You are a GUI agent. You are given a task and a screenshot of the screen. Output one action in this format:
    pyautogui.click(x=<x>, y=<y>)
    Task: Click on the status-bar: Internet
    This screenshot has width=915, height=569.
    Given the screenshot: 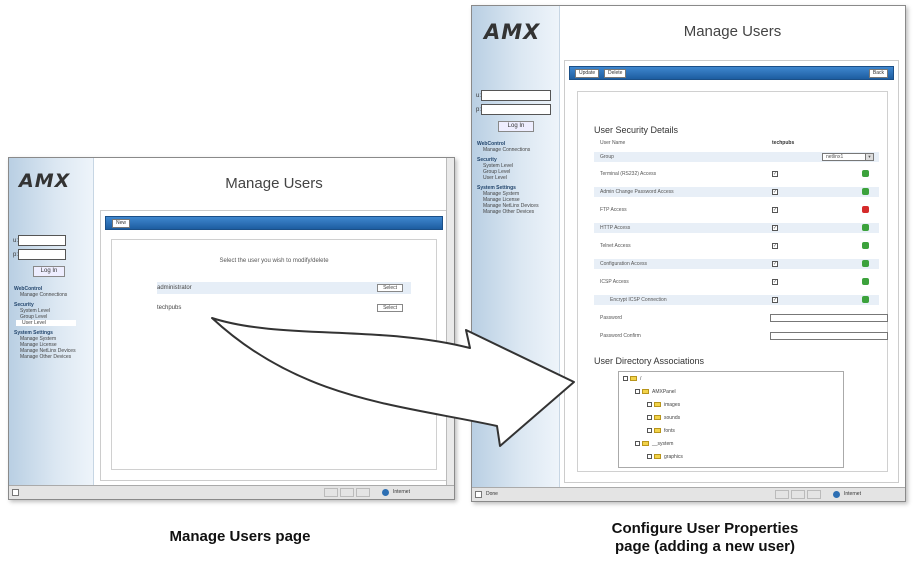 What is the action you would take?
    pyautogui.click(x=231, y=492)
    